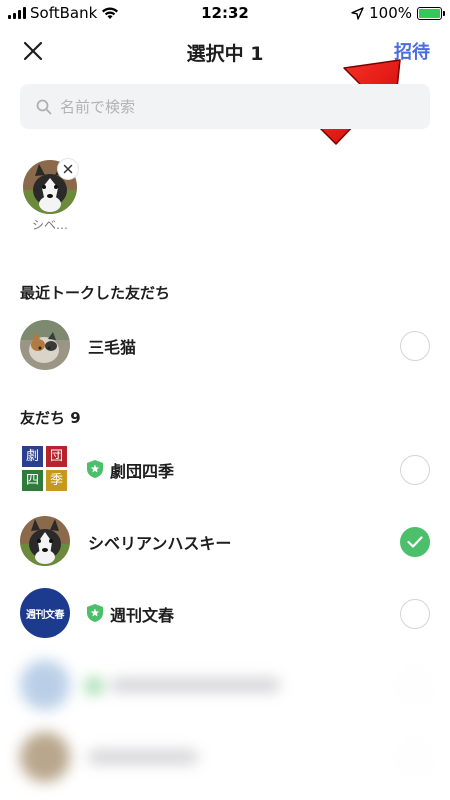 Image resolution: width=450 pixels, height=800 pixels. I want to click on cat-photo, so click(45, 345).